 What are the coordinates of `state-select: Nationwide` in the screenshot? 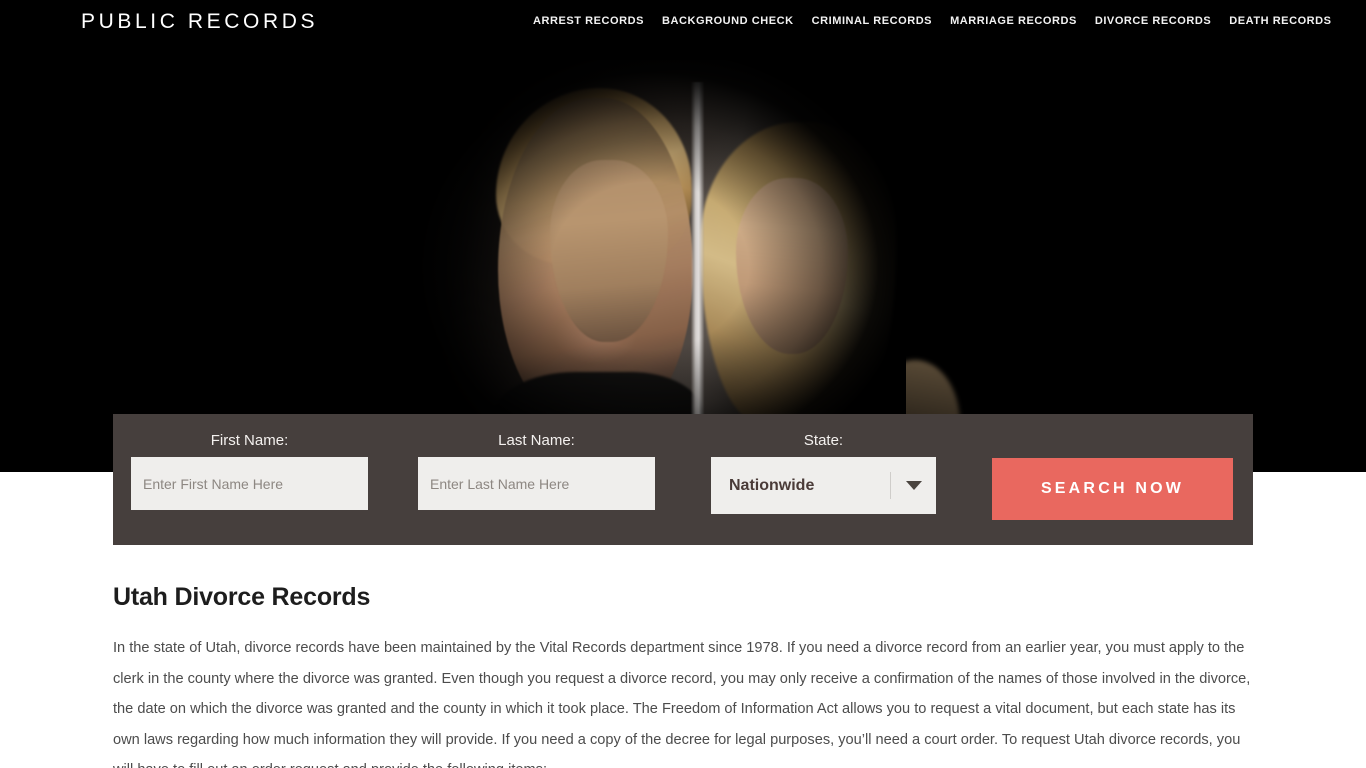 It's located at (823, 485).